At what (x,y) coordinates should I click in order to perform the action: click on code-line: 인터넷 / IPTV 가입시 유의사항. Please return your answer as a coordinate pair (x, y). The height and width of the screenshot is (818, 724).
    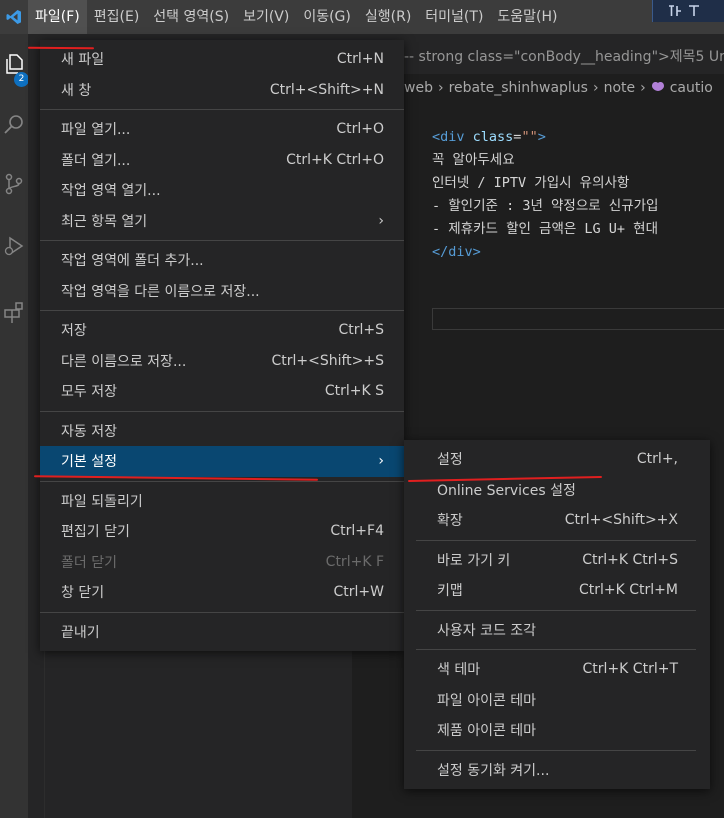
    Looking at the image, I should click on (531, 183).